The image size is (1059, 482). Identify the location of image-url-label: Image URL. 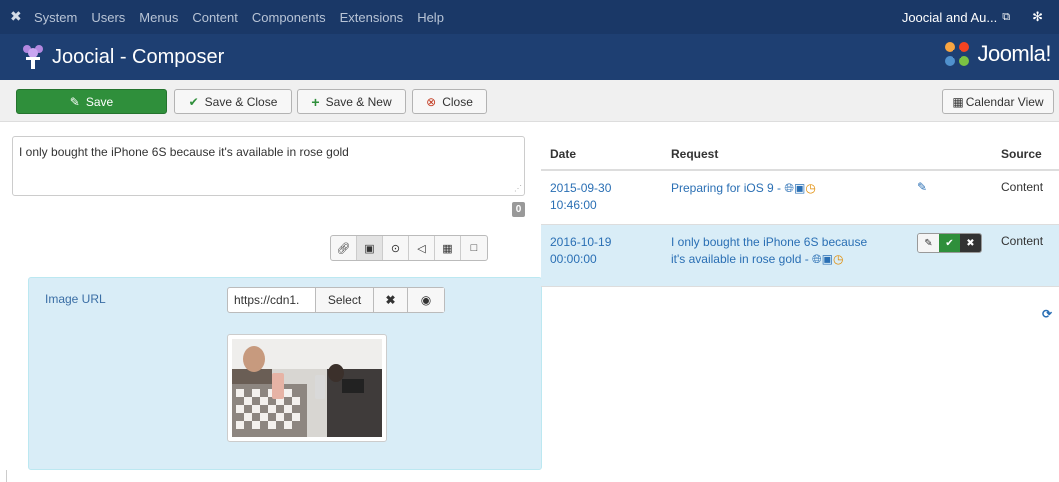
(75, 299).